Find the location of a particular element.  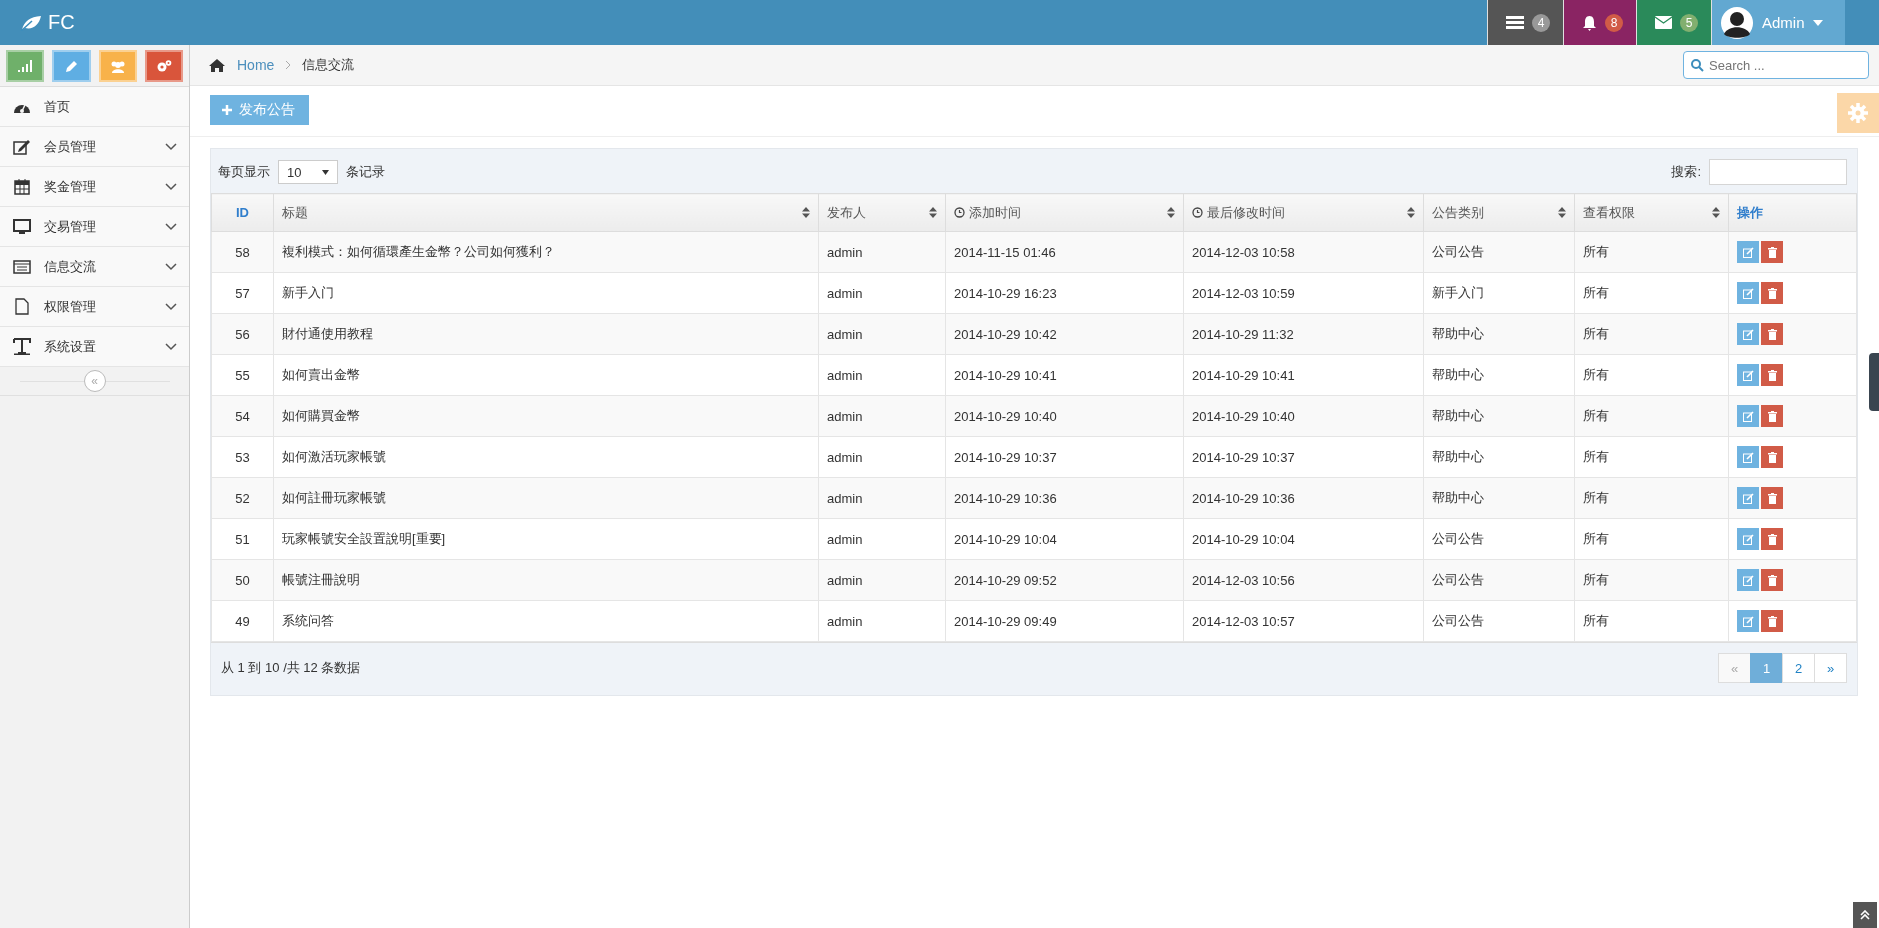

signal-icon is located at coordinates (25, 66).